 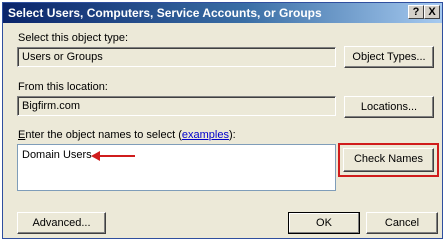 What do you see at coordinates (205, 135) in the screenshot?
I see `examples-link: examples` at bounding box center [205, 135].